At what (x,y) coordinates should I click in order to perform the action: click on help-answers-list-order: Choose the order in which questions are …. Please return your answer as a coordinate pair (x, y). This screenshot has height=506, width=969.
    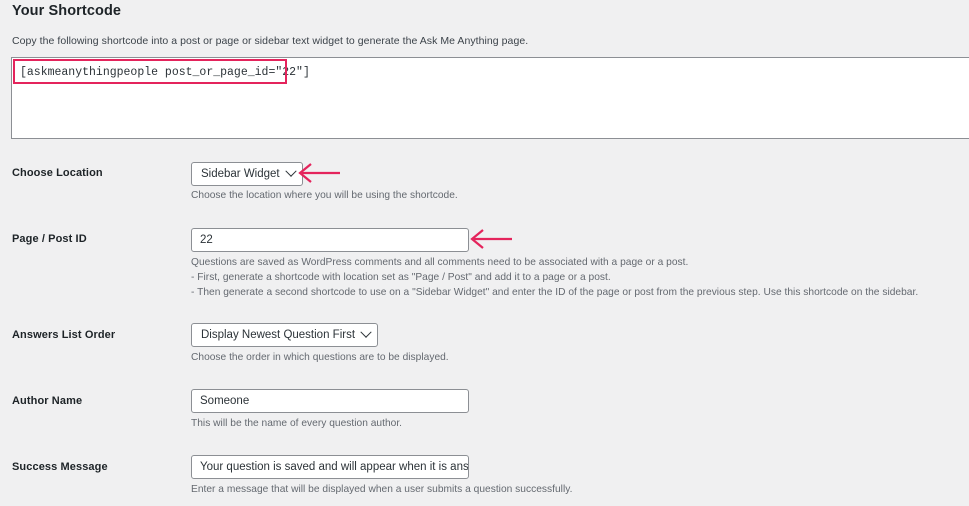
    Looking at the image, I should click on (320, 357).